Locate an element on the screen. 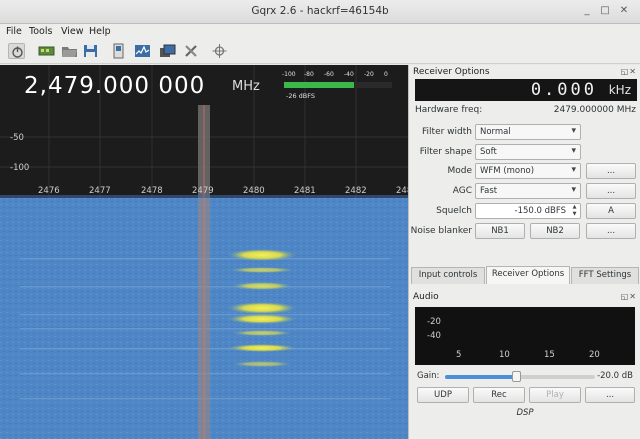 The image size is (640, 439). menu-tools: Tools is located at coordinates (40, 31).